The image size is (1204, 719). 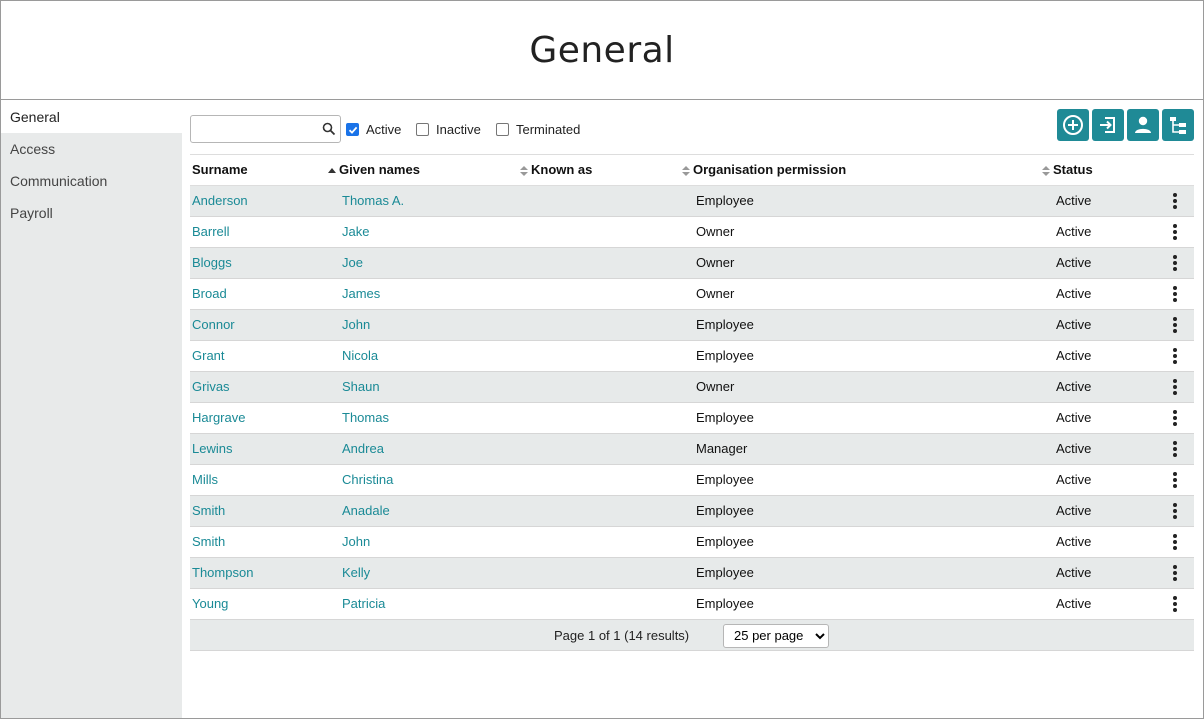 What do you see at coordinates (436, 387) in the screenshot?
I see `given-names-cell: Shaun` at bounding box center [436, 387].